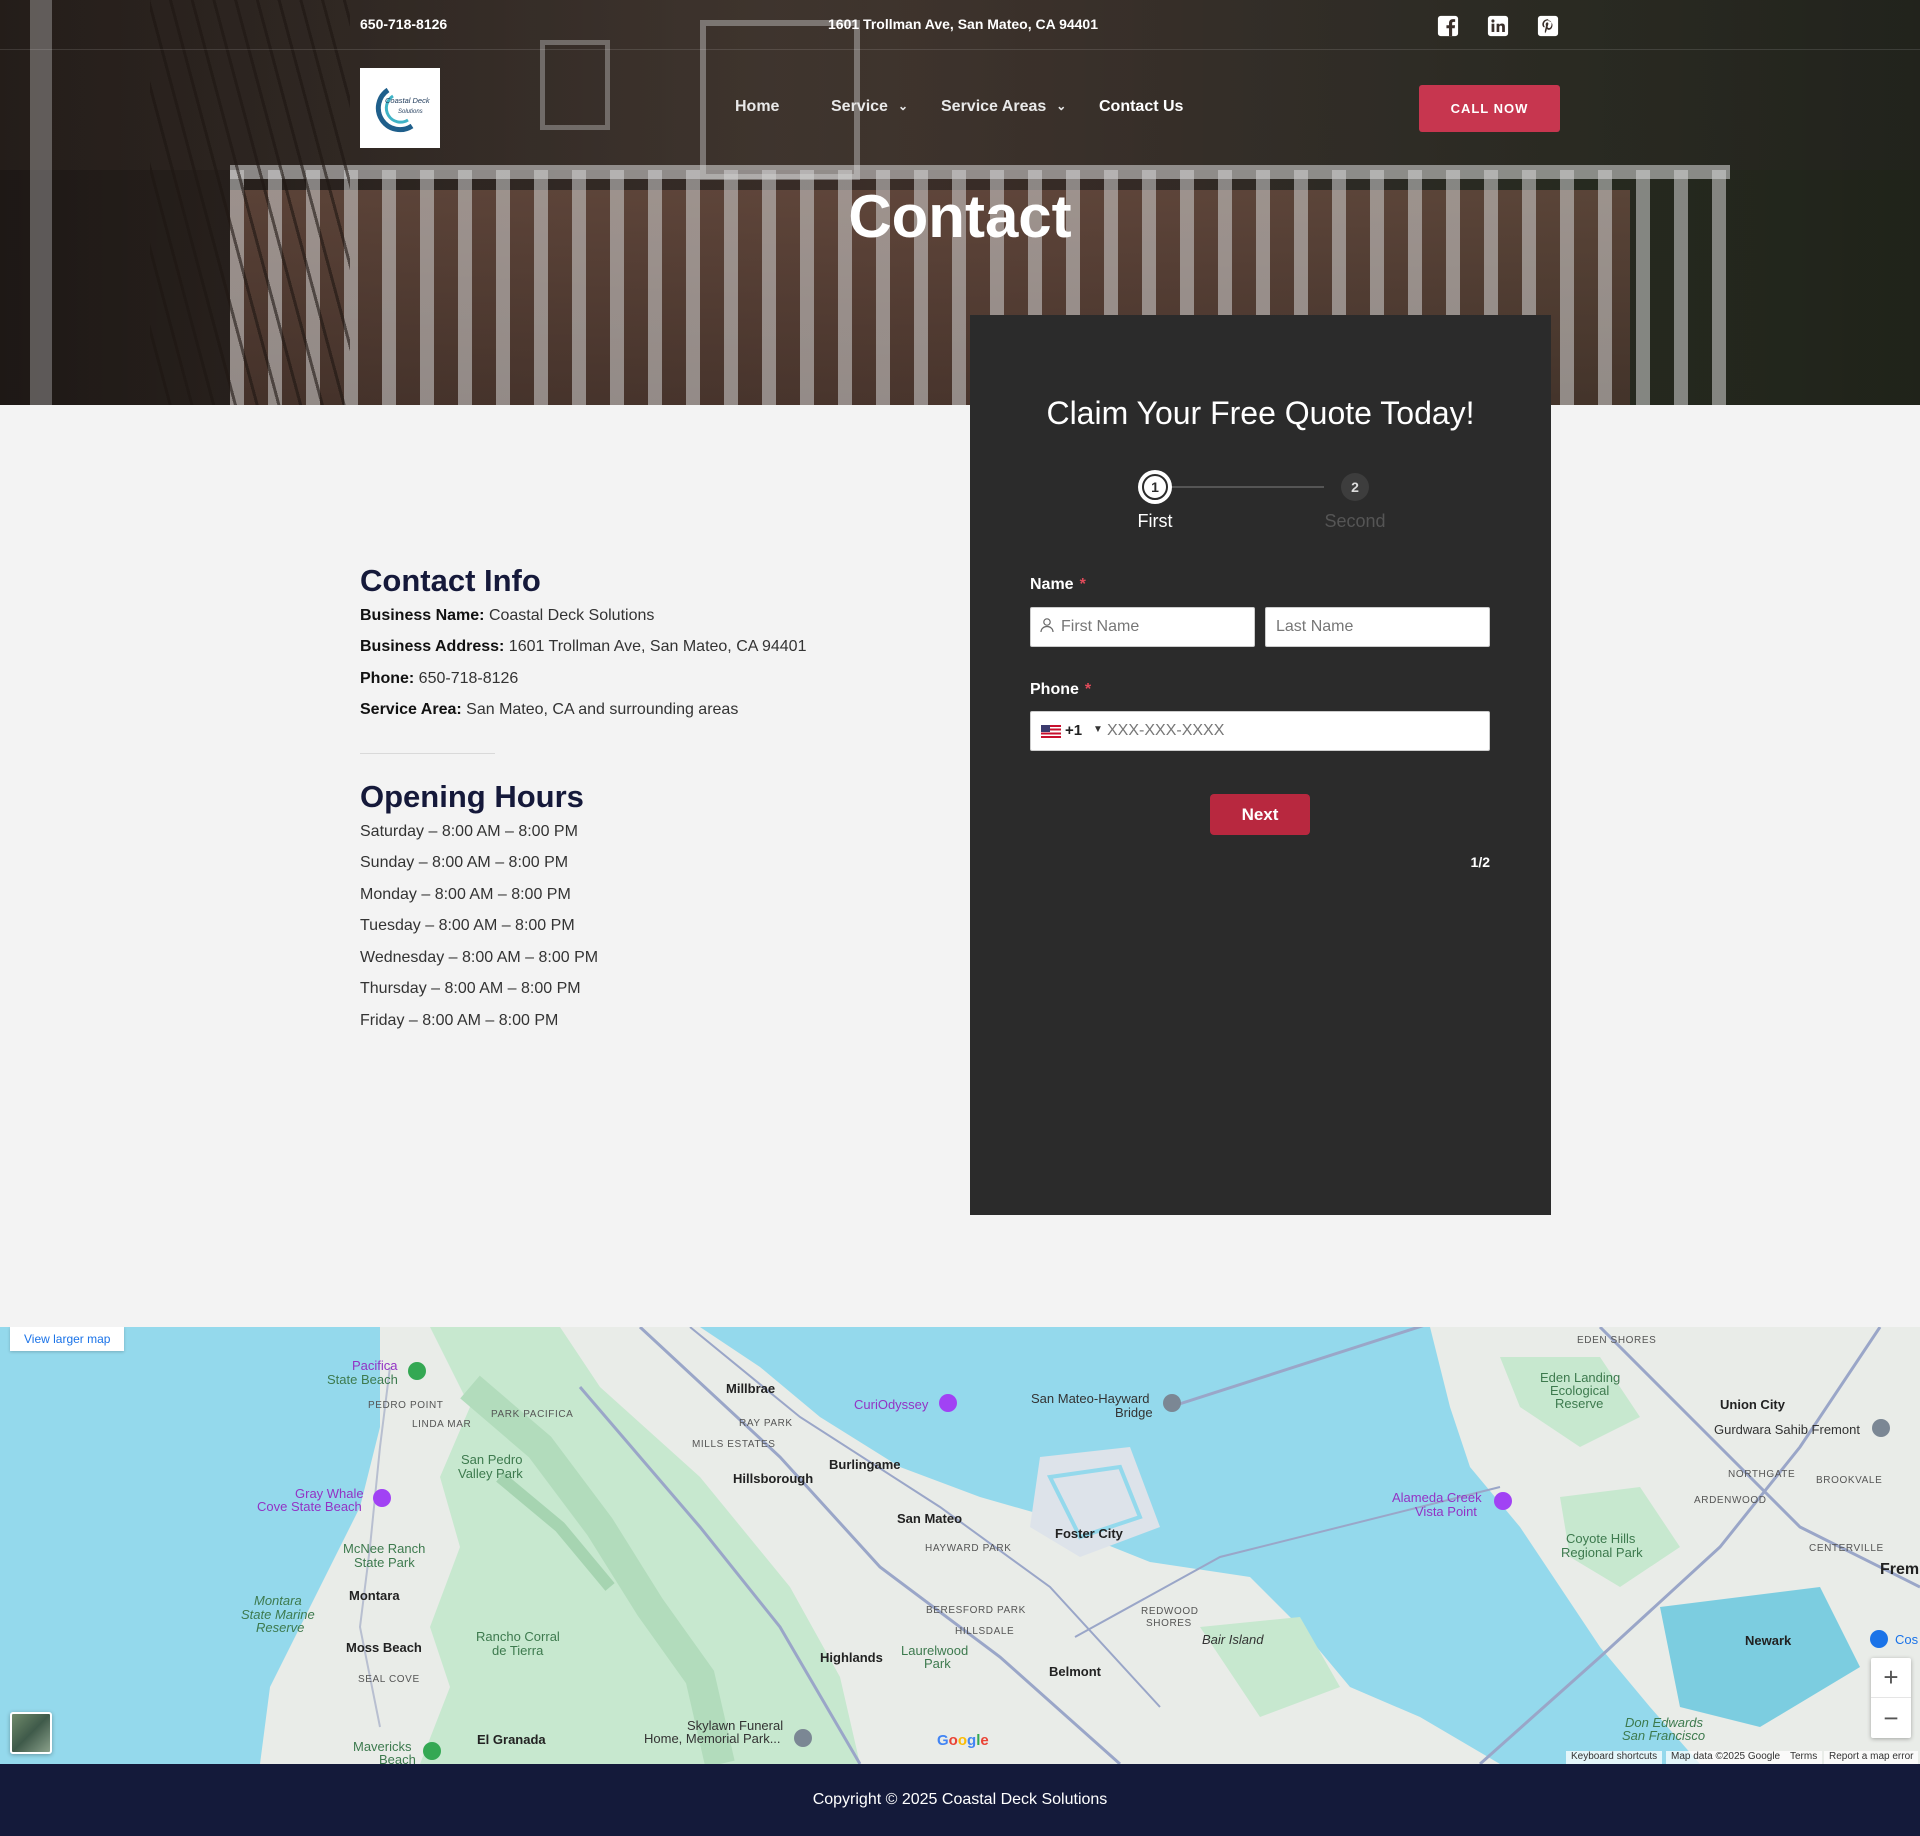 The height and width of the screenshot is (1836, 1920). What do you see at coordinates (930, 1518) in the screenshot?
I see `map-label: San Mateo` at bounding box center [930, 1518].